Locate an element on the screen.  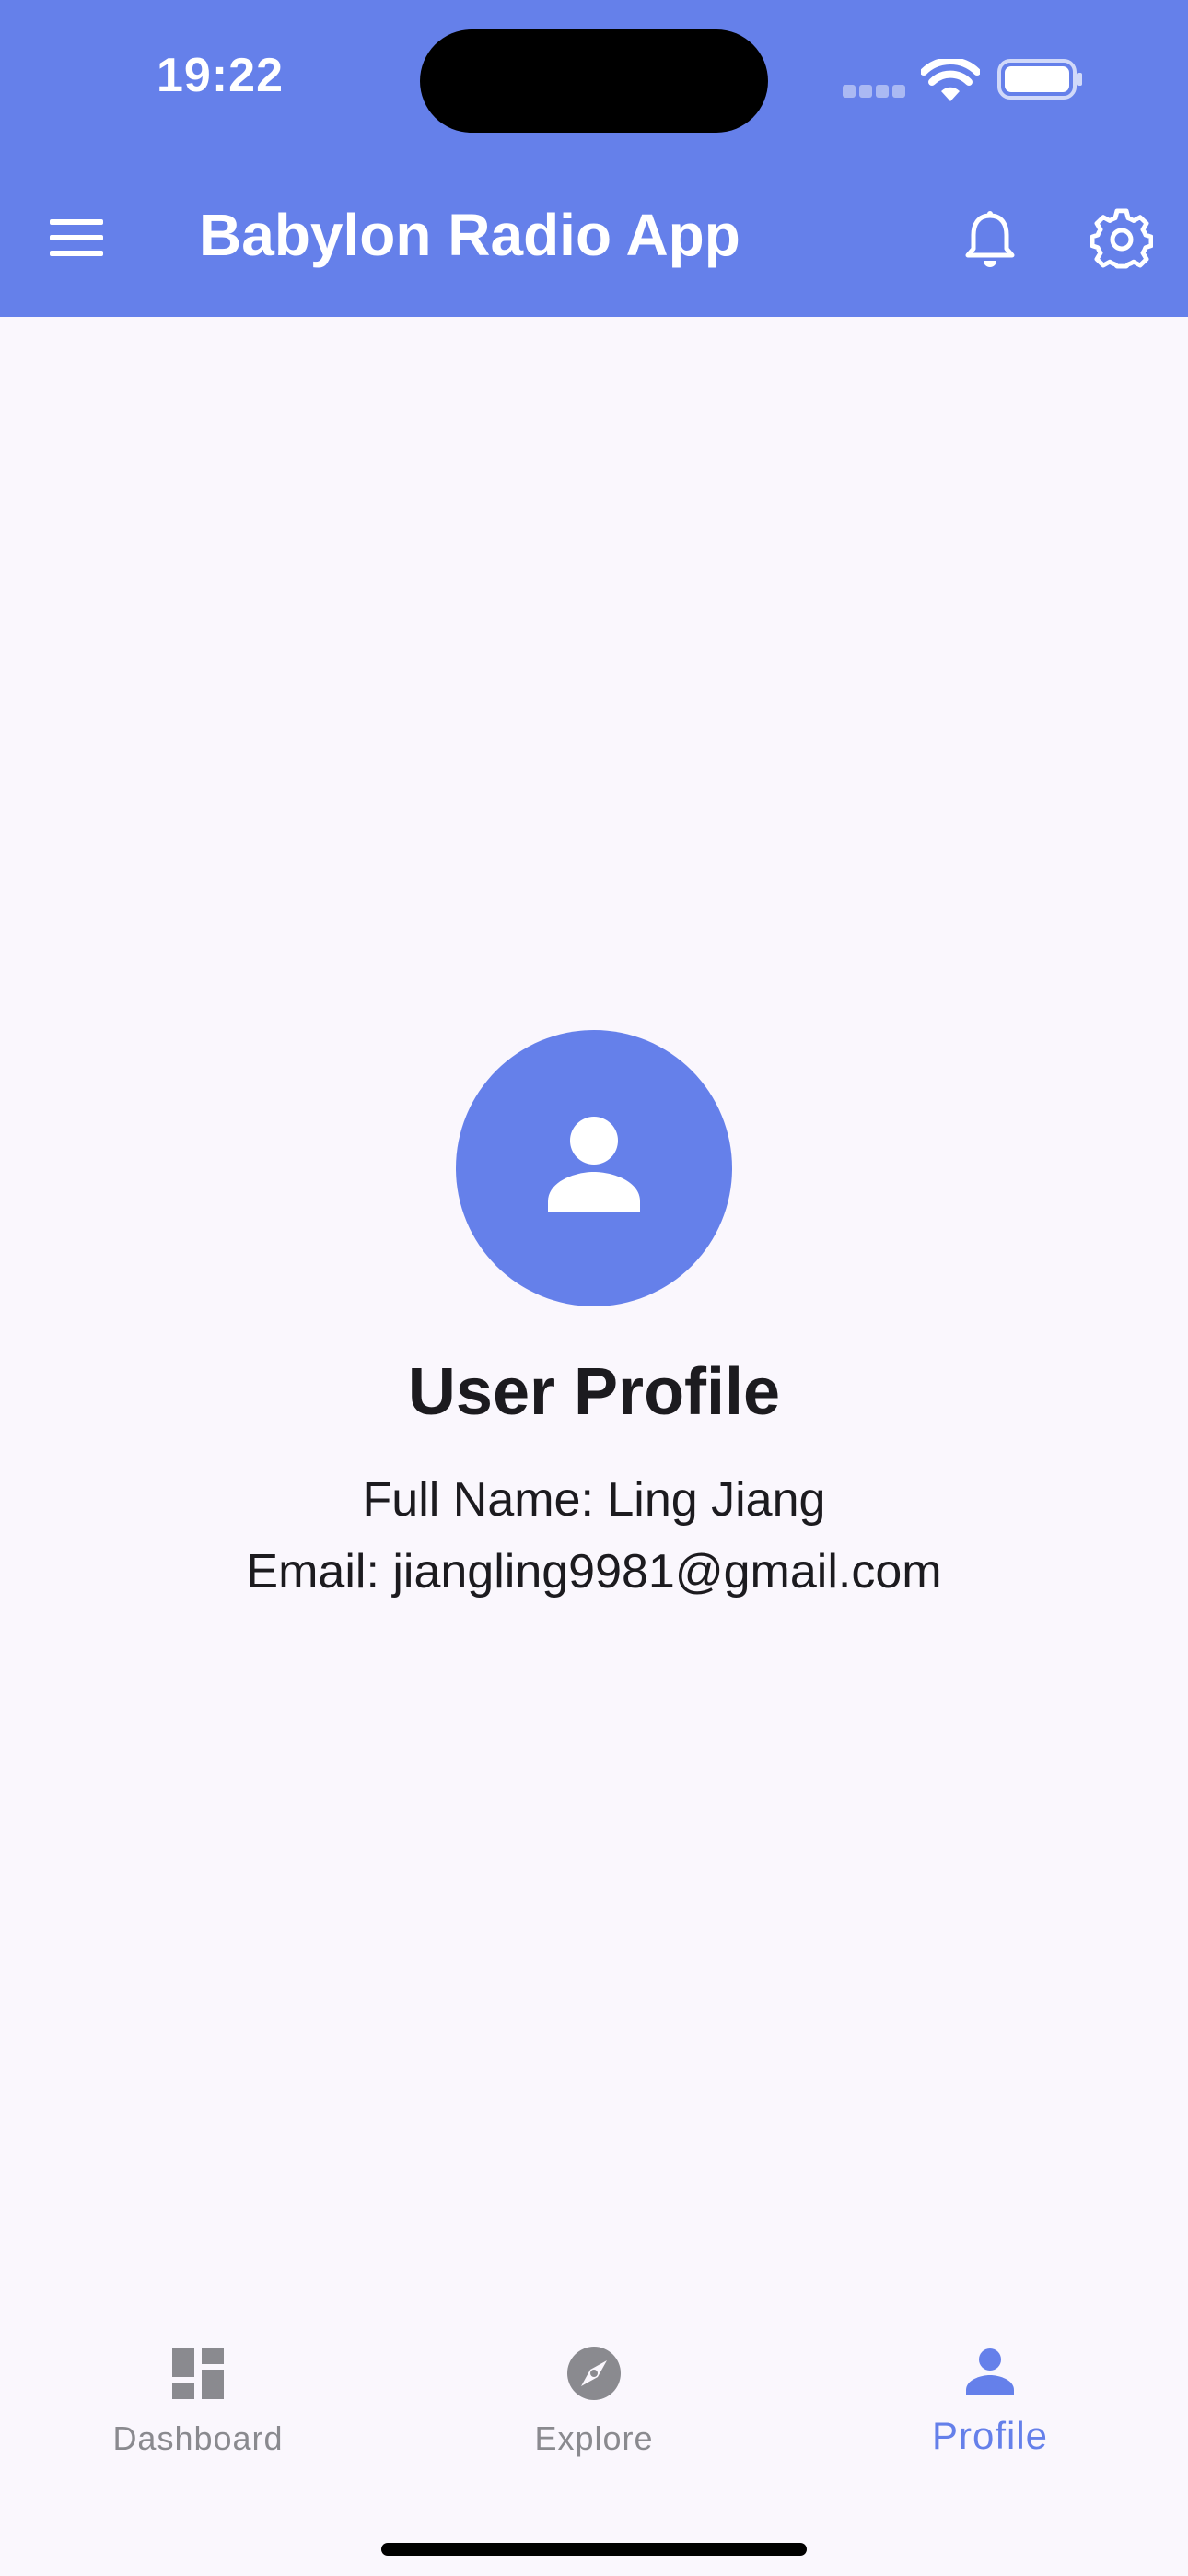
nav-label-dashboard: Dashboard is located at coordinates (198, 2438).